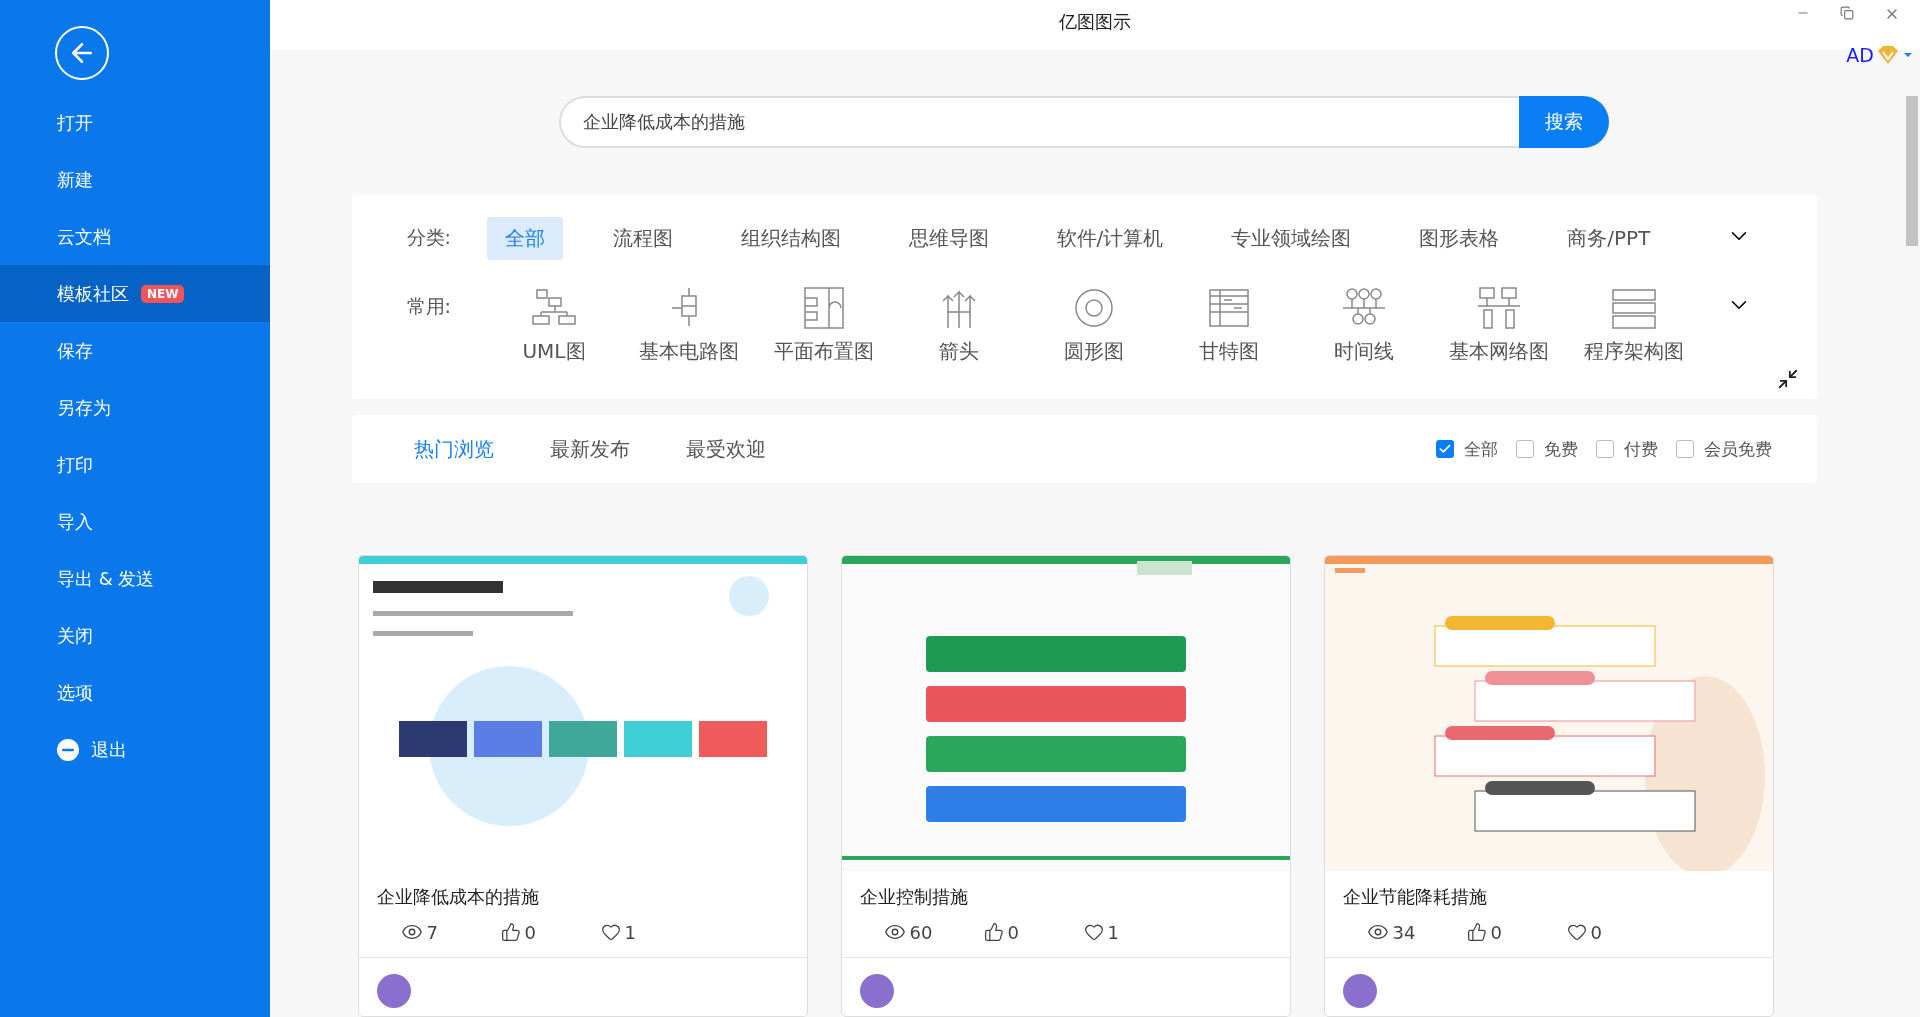 The width and height of the screenshot is (1920, 1017). What do you see at coordinates (75, 521) in the screenshot?
I see `sidebar-label: 导入` at bounding box center [75, 521].